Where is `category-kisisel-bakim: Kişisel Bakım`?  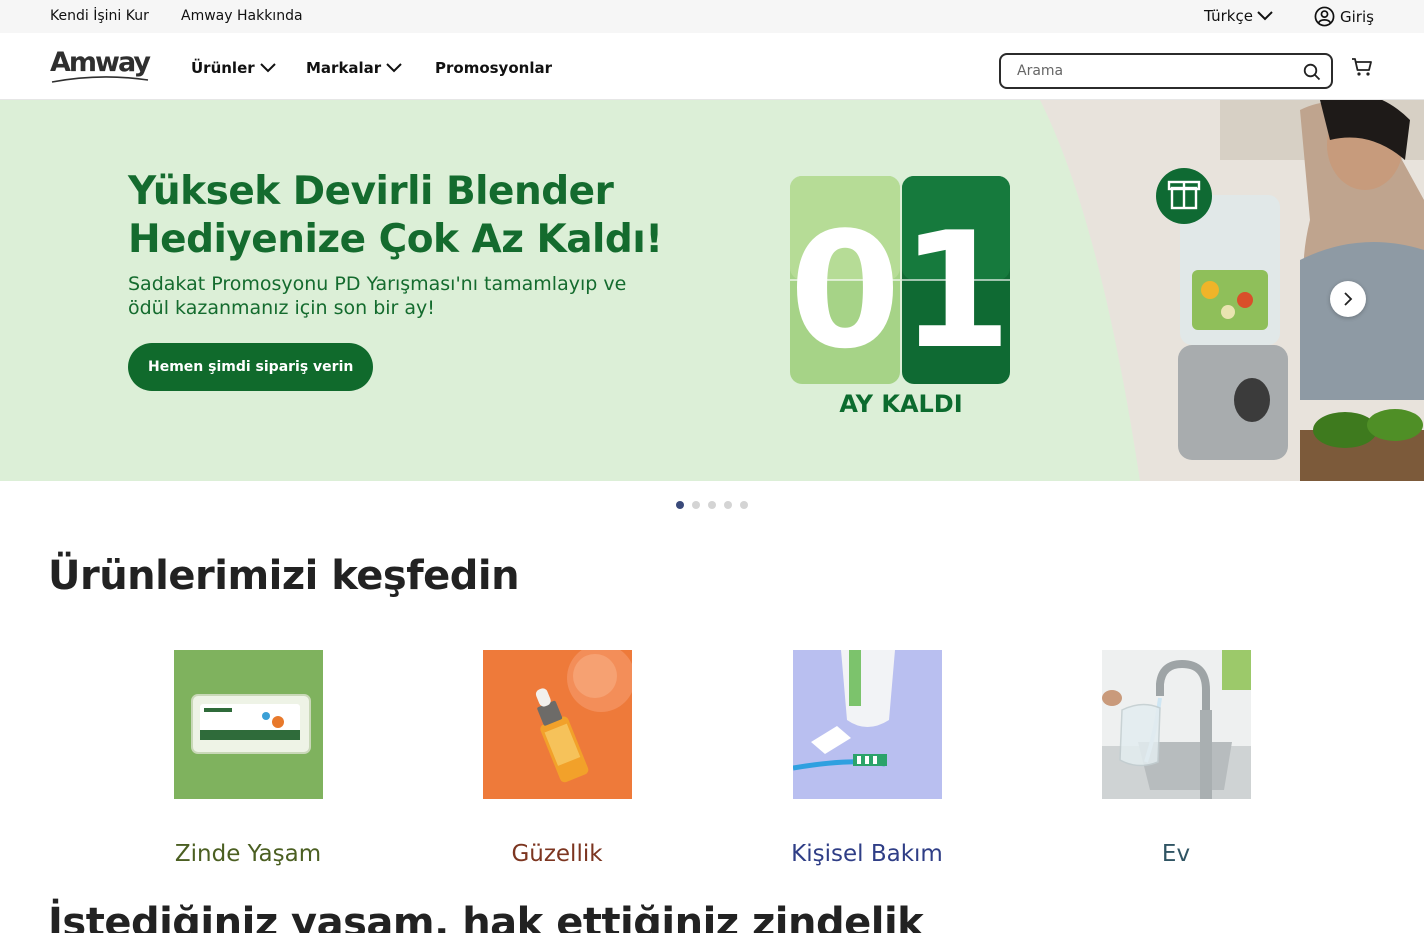 category-kisisel-bakim: Kişisel Bakım is located at coordinates (867, 758).